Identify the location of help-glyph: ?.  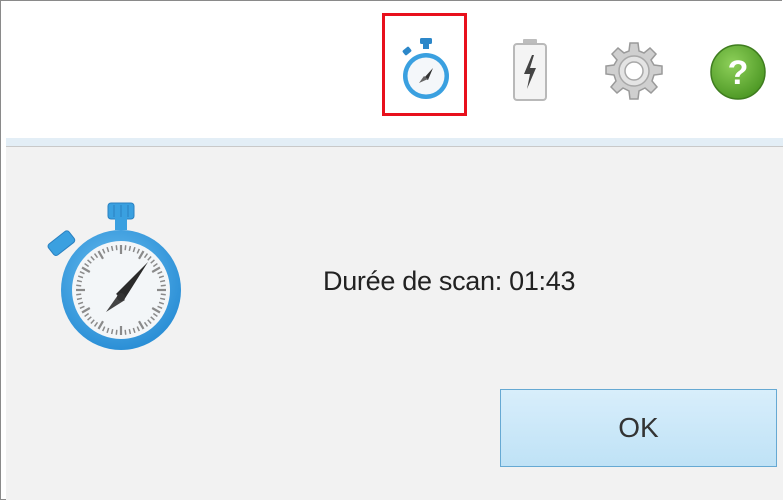
(738, 73).